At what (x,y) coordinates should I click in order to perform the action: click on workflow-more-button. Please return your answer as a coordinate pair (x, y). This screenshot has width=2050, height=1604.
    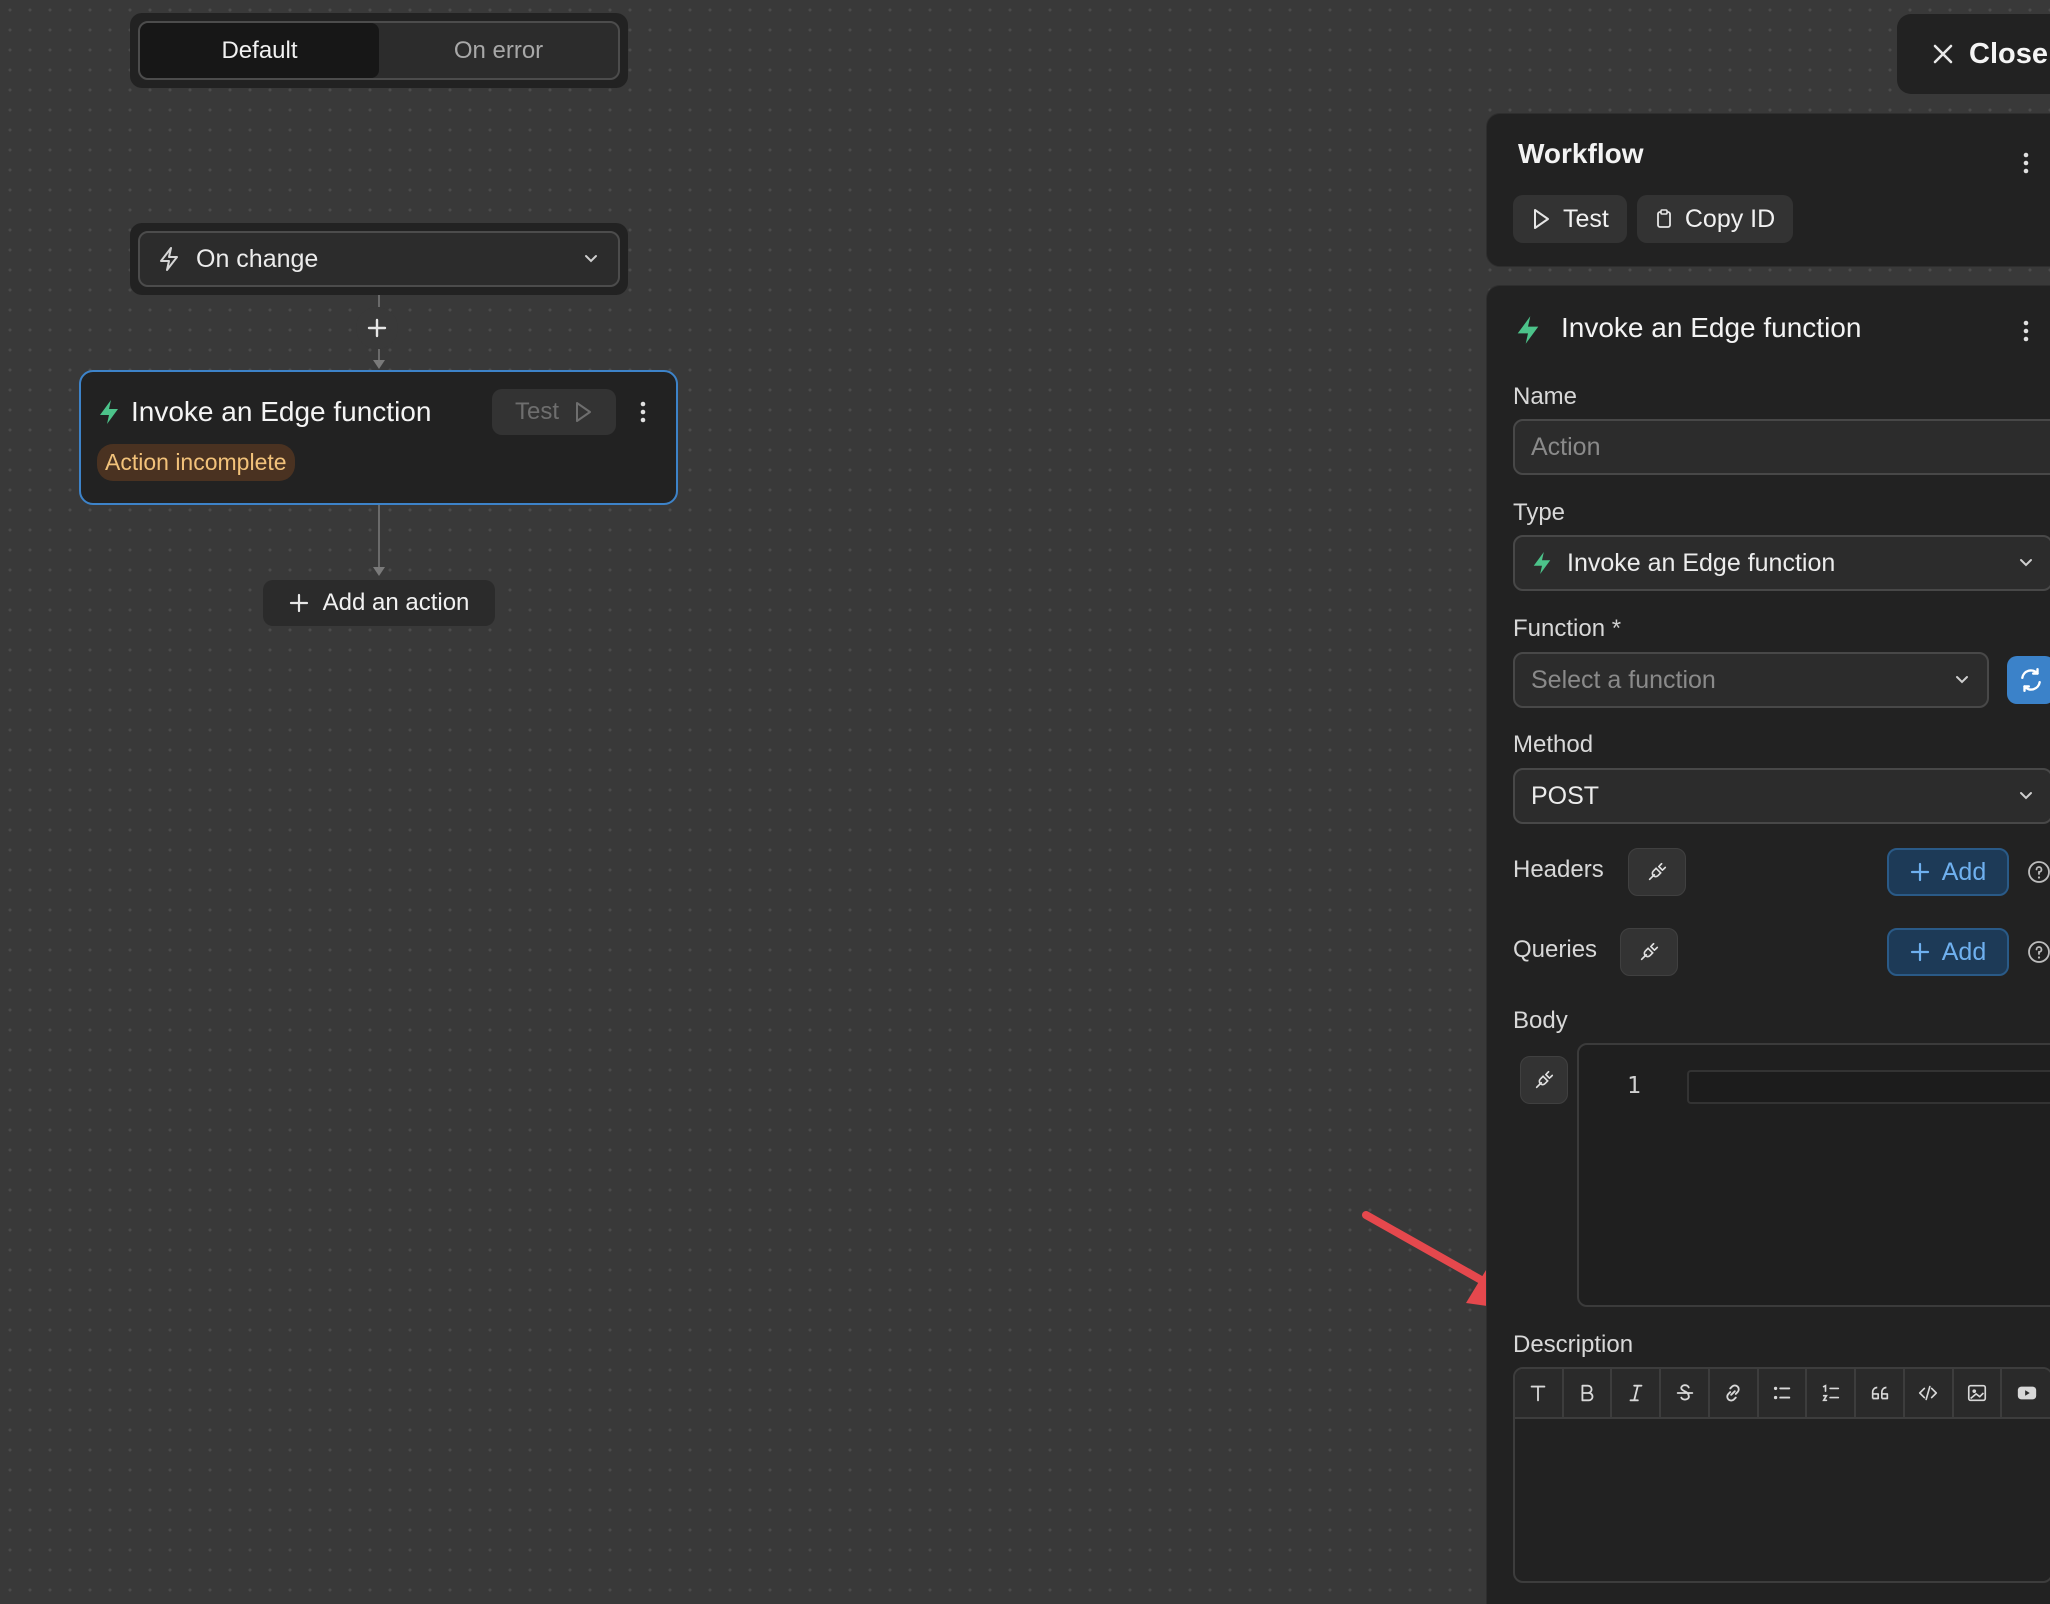
    Looking at the image, I should click on (2026, 163).